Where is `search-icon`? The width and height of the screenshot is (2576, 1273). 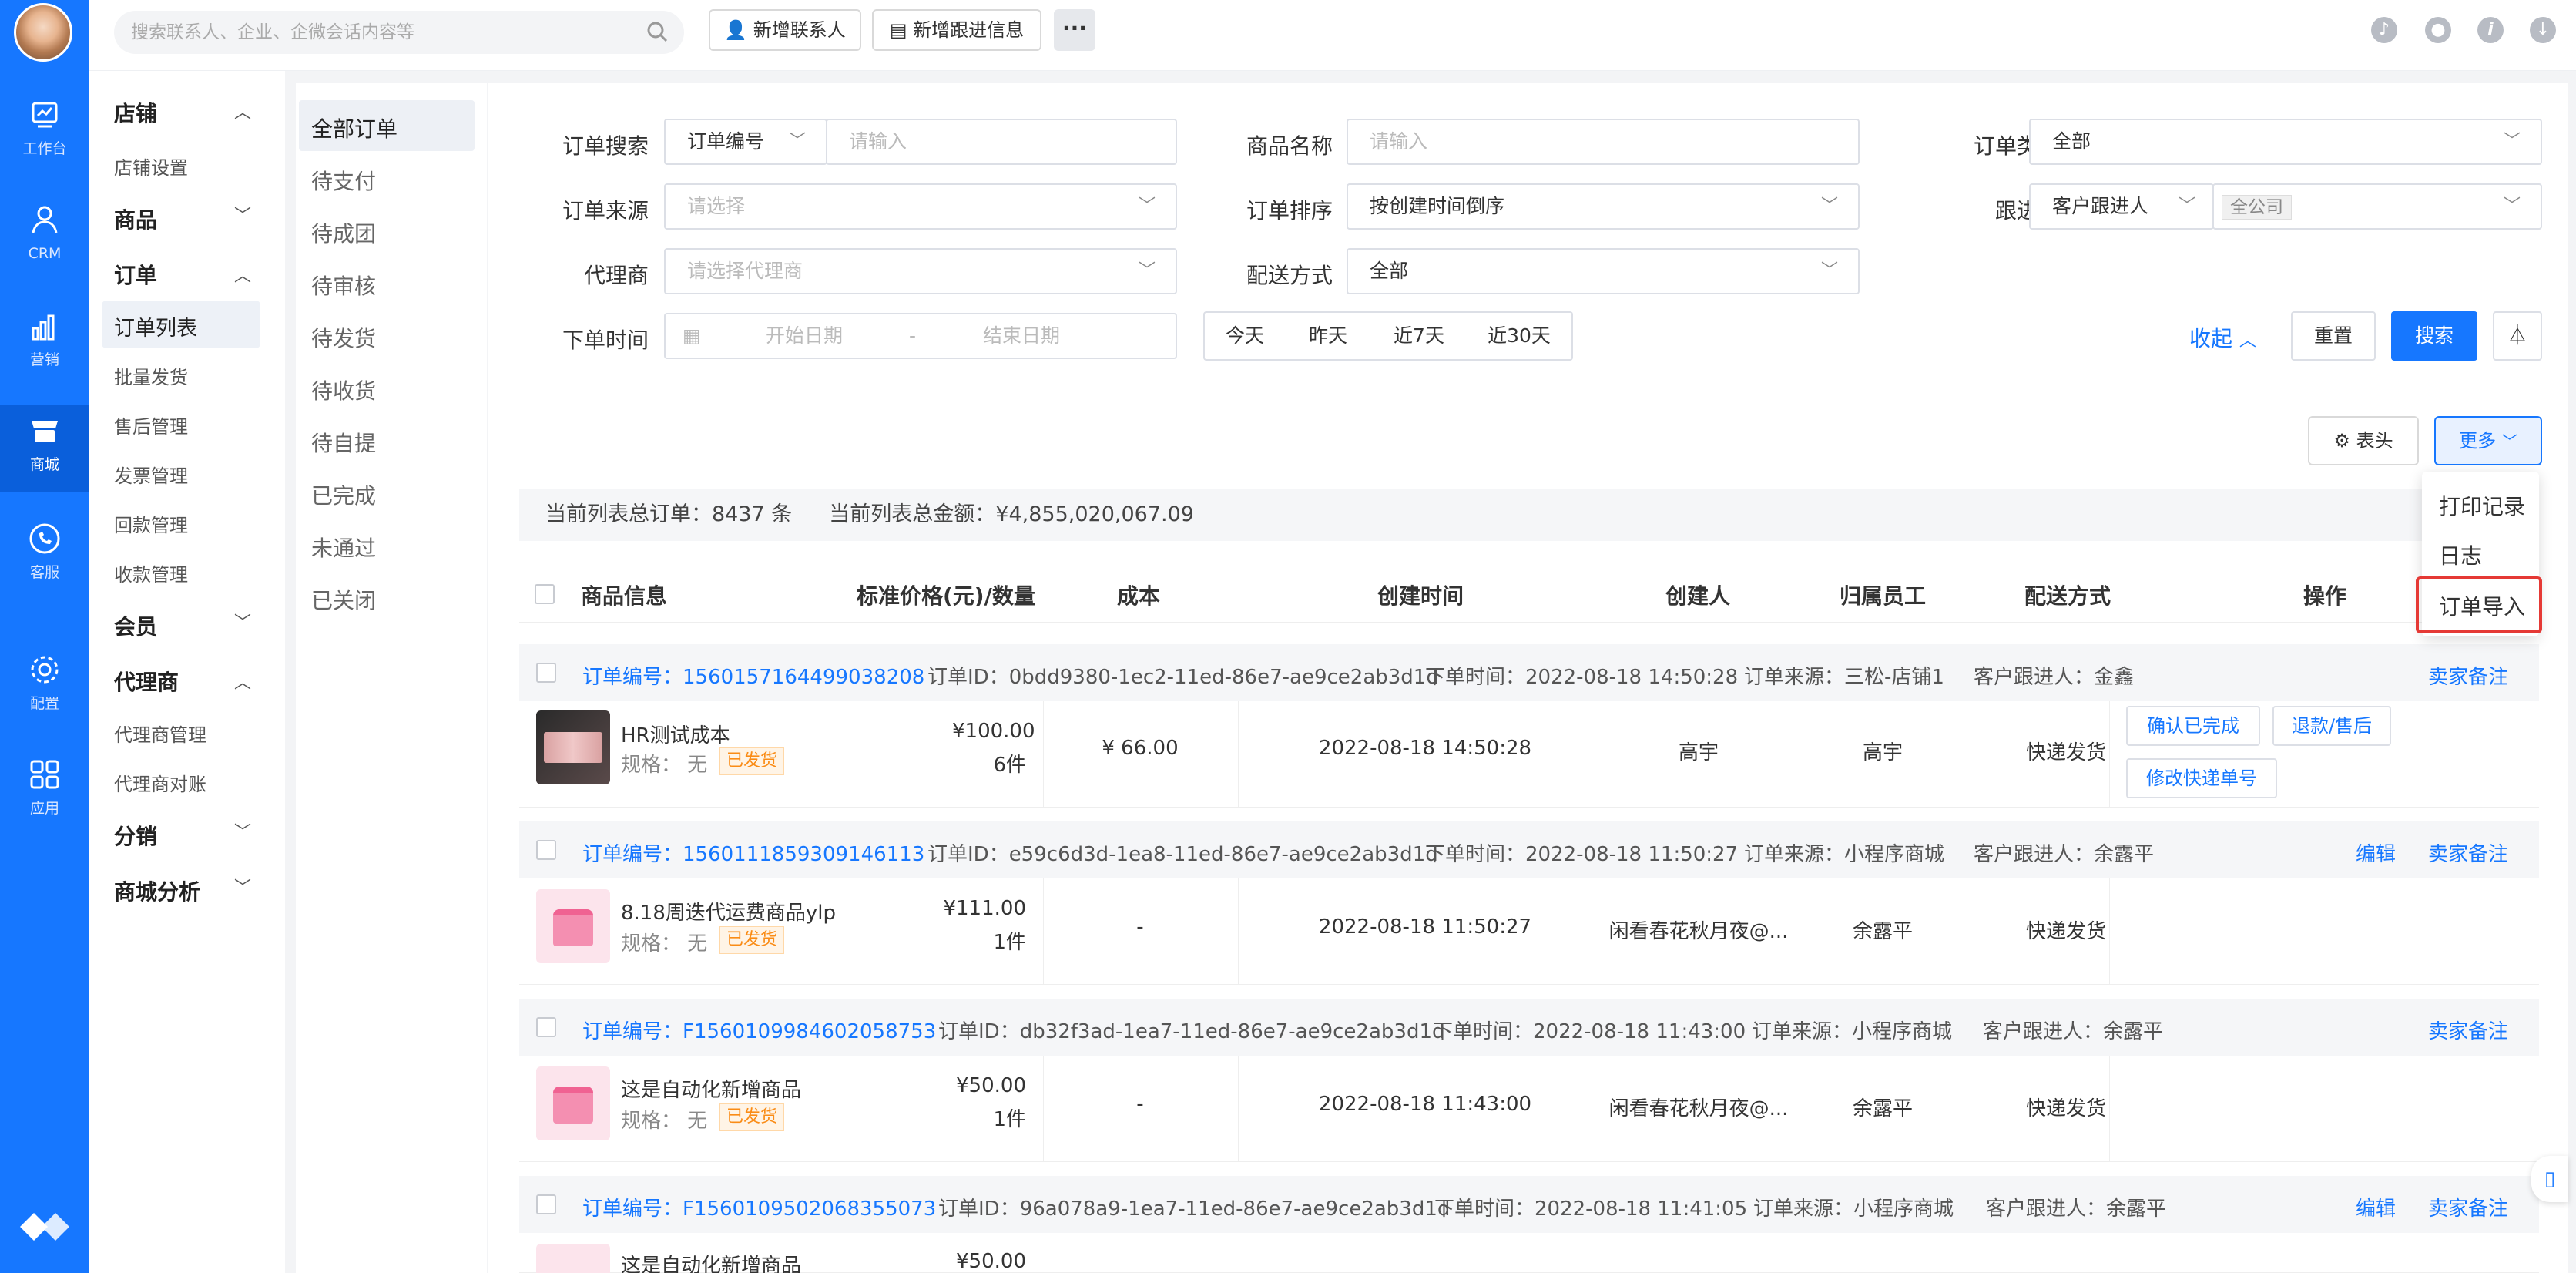 search-icon is located at coordinates (657, 31).